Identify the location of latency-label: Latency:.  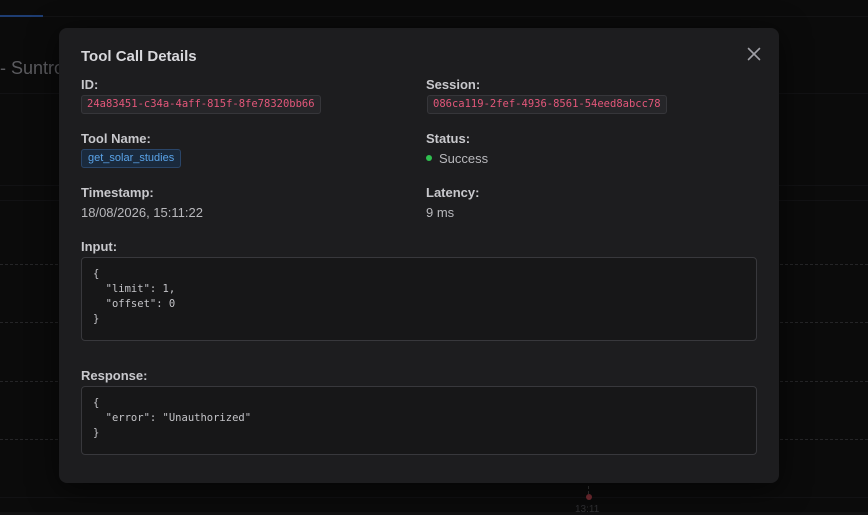
(453, 192).